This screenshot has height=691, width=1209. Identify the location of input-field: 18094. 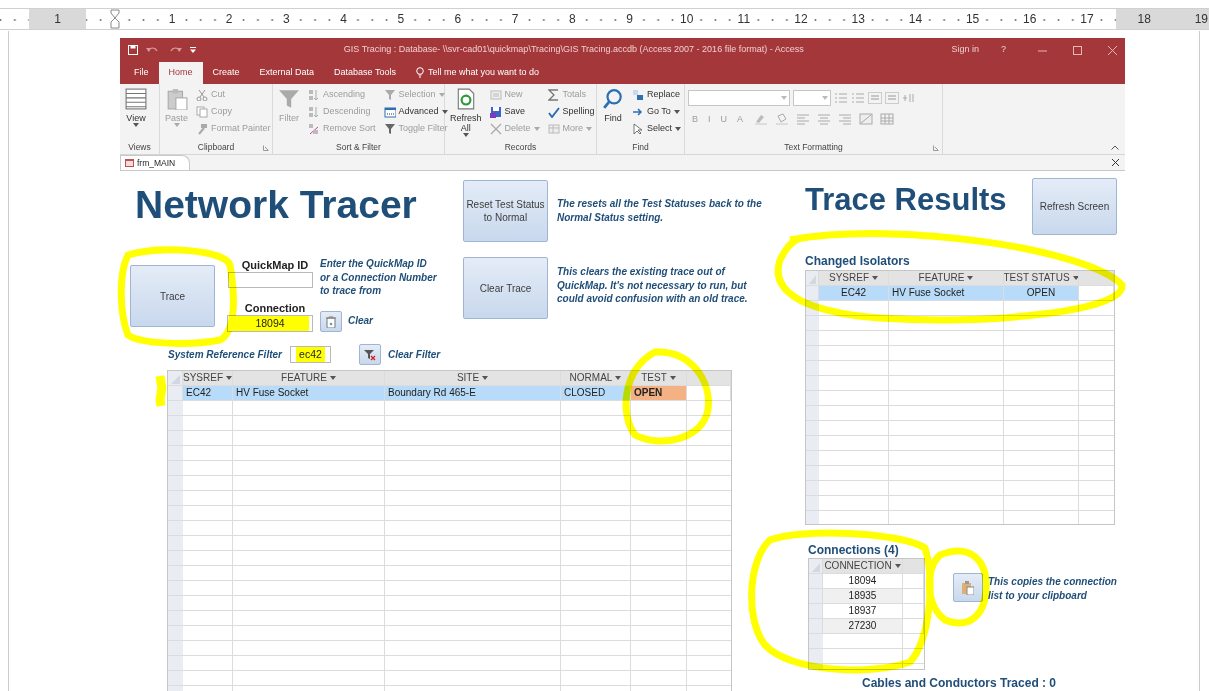
(270, 323).